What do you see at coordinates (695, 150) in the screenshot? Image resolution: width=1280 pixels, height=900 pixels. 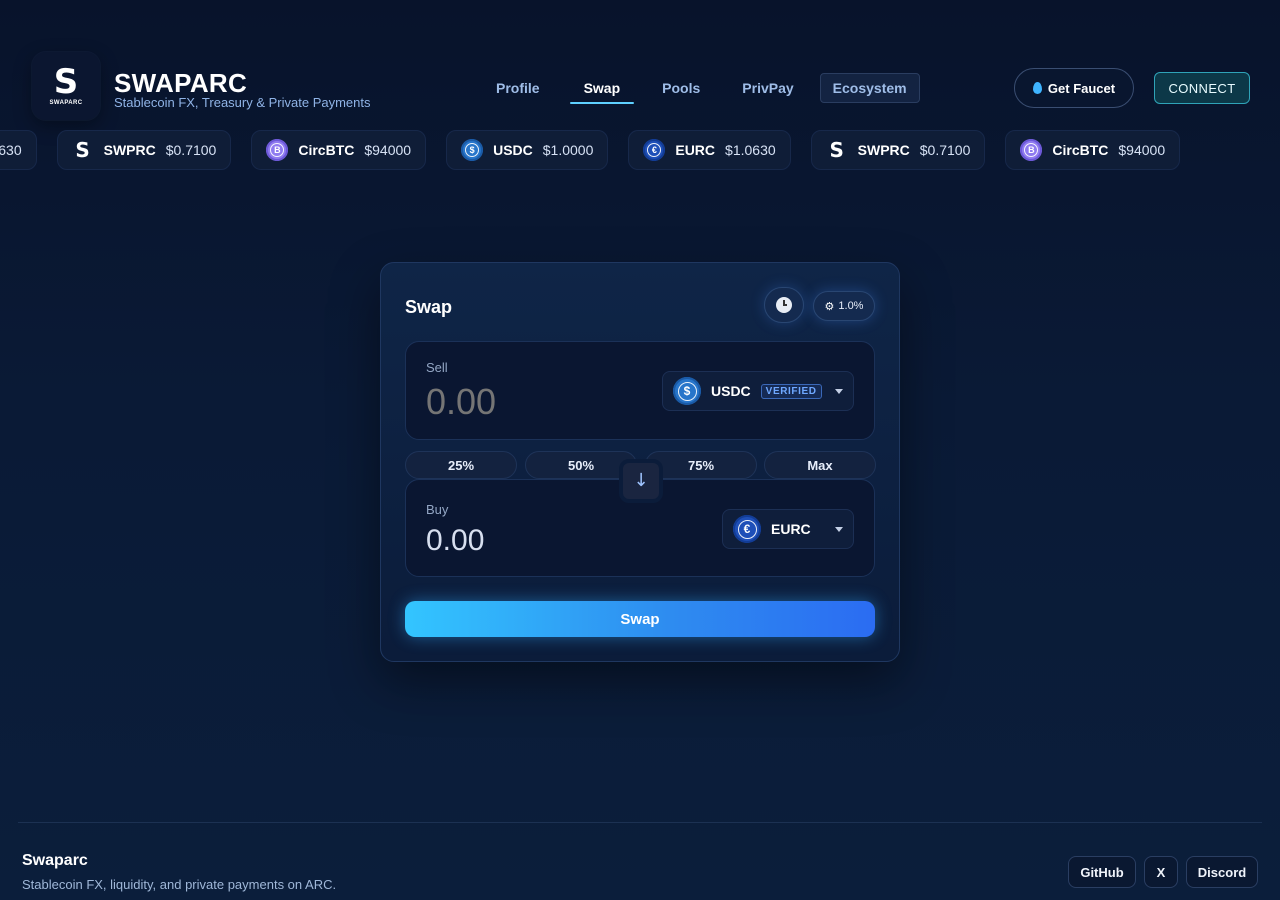 I see `ticker-symbol: EURC` at bounding box center [695, 150].